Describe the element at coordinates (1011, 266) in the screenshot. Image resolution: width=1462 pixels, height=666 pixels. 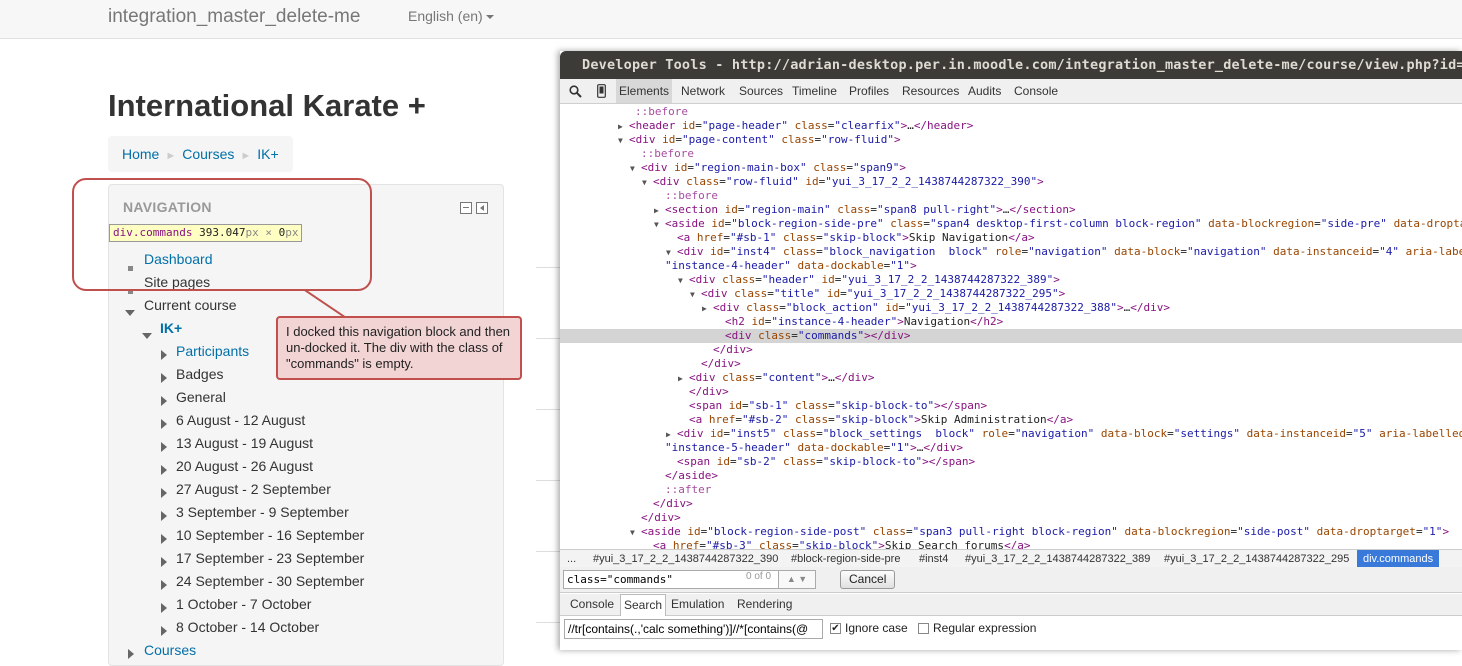
I see `dom-node: "instance-4-header" data-dockable="1">` at that location.